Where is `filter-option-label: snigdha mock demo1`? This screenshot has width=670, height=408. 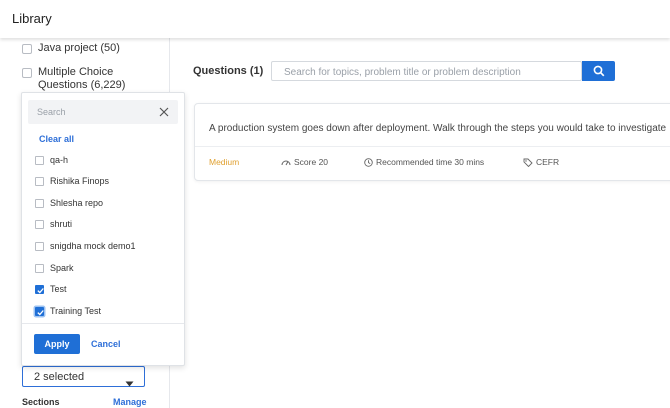 filter-option-label: snigdha mock demo1 is located at coordinates (93, 246).